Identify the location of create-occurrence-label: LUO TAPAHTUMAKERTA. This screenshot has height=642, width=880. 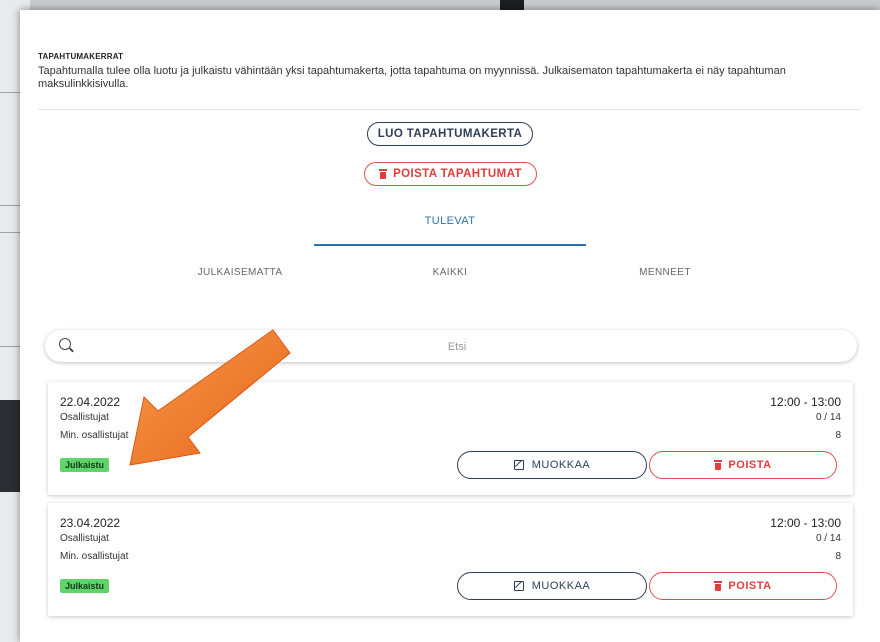
(450, 134).